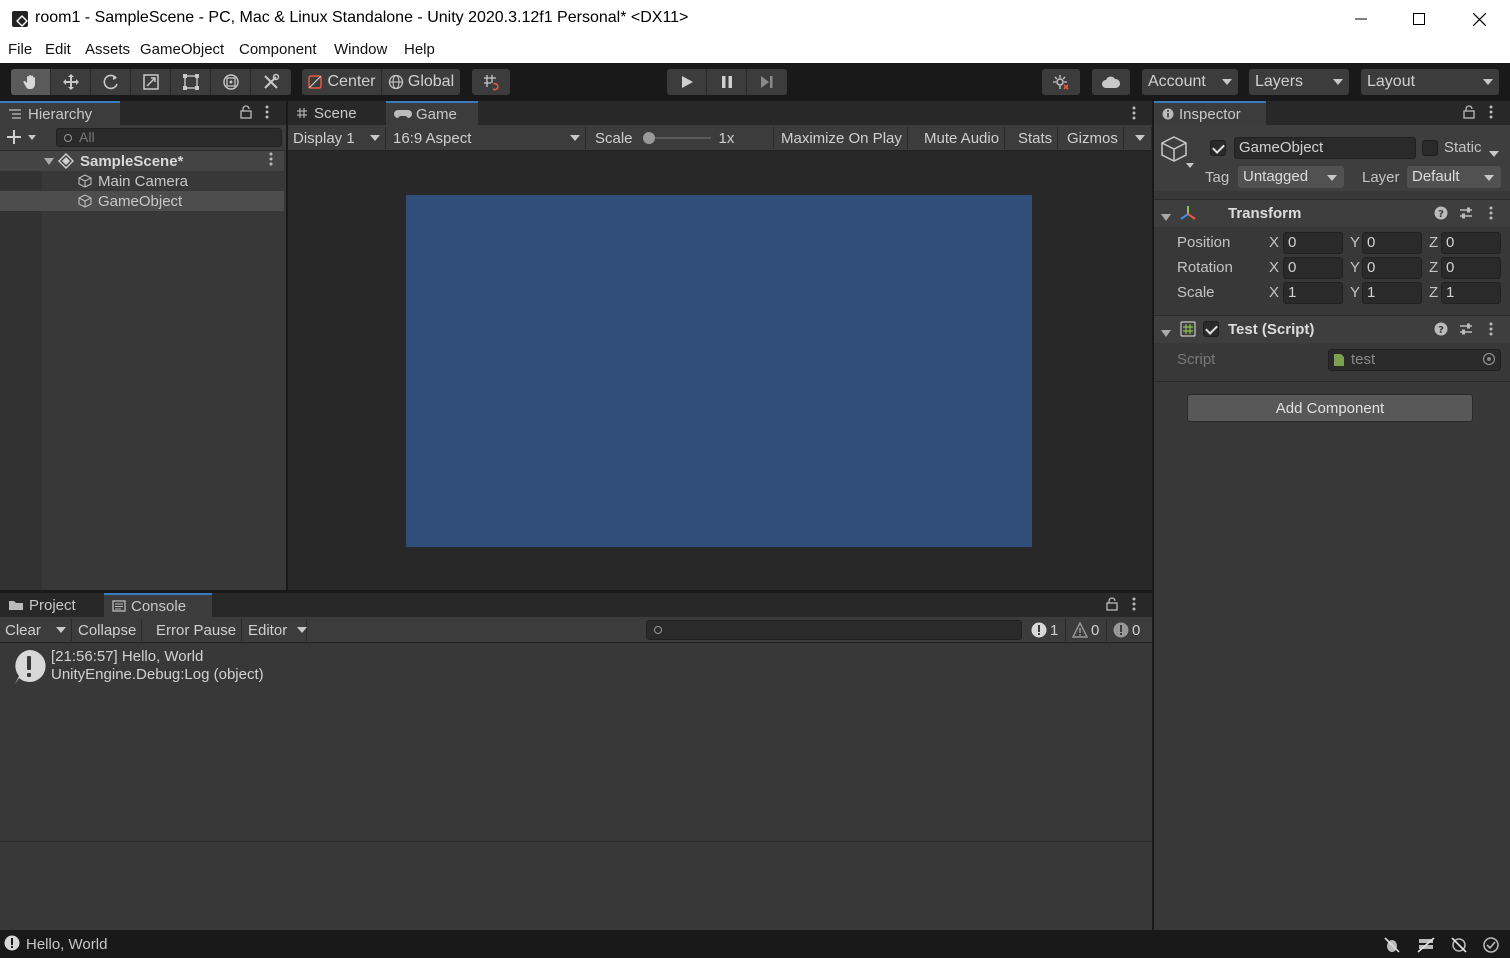  I want to click on console-detail-divider, so click(576, 841).